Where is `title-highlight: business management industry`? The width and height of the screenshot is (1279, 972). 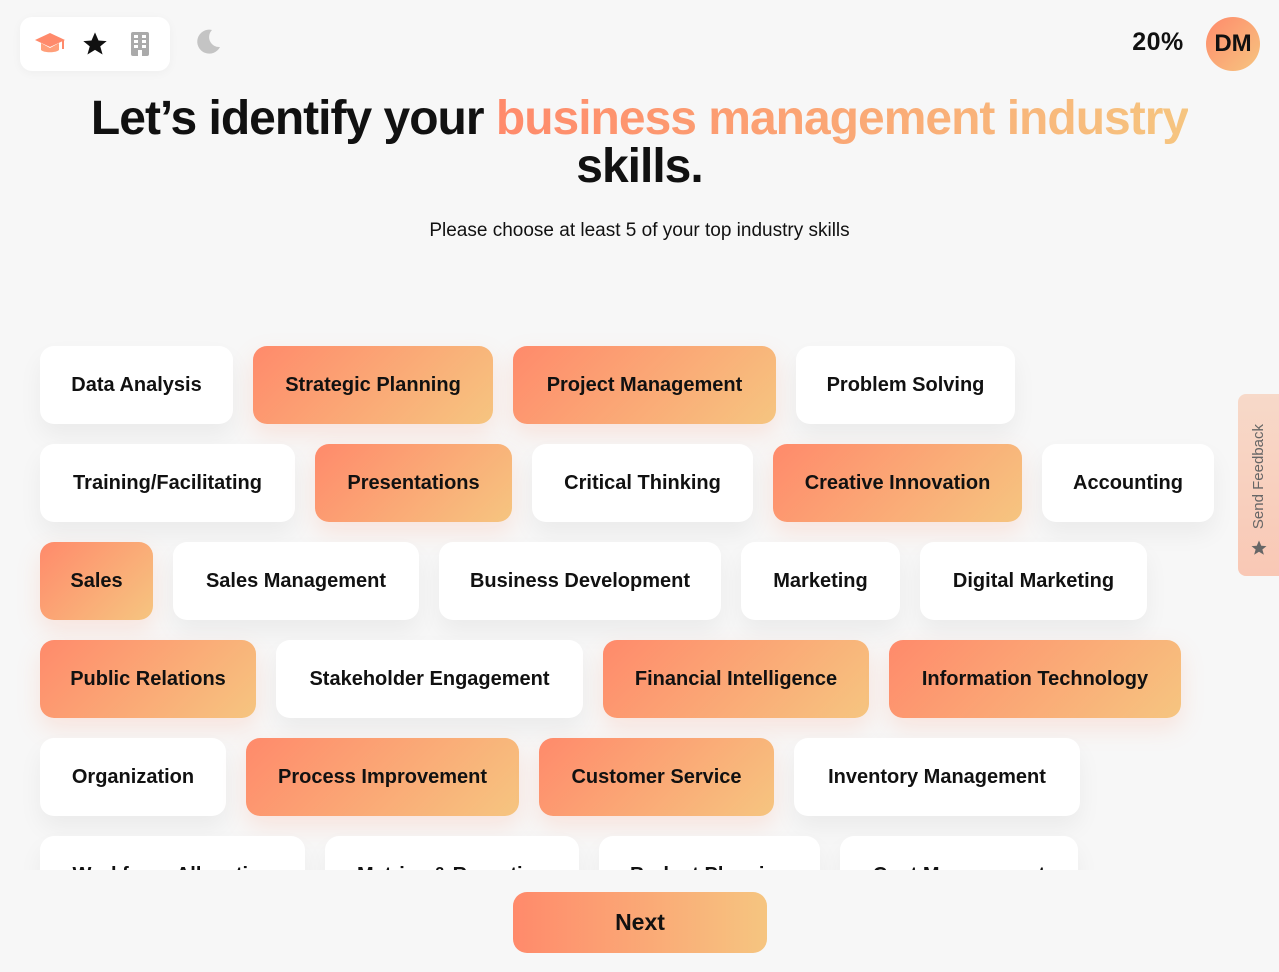 title-highlight: business management industry is located at coordinates (842, 118).